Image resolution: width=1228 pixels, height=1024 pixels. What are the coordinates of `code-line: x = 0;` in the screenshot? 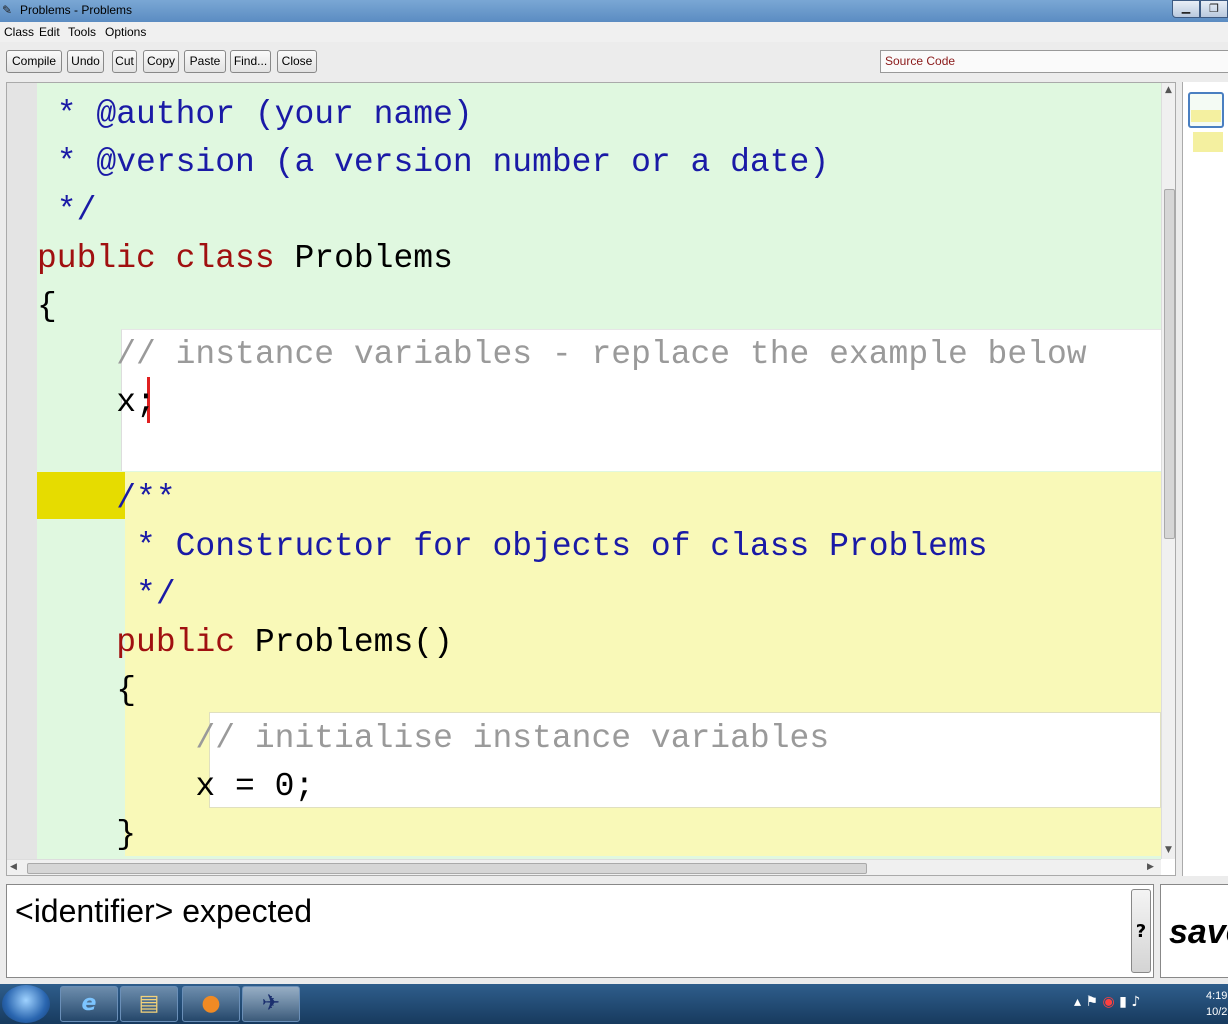 It's located at (175, 787).